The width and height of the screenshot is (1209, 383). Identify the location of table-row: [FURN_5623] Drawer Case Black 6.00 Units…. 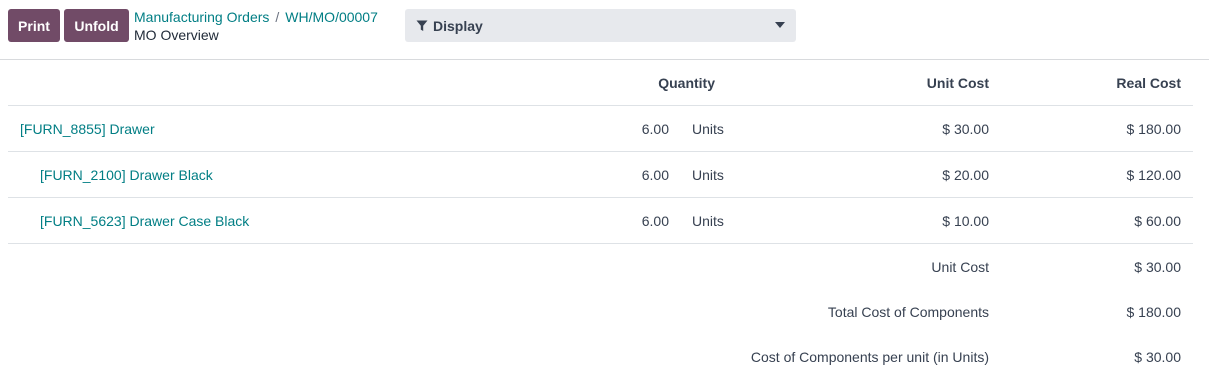
(600, 221).